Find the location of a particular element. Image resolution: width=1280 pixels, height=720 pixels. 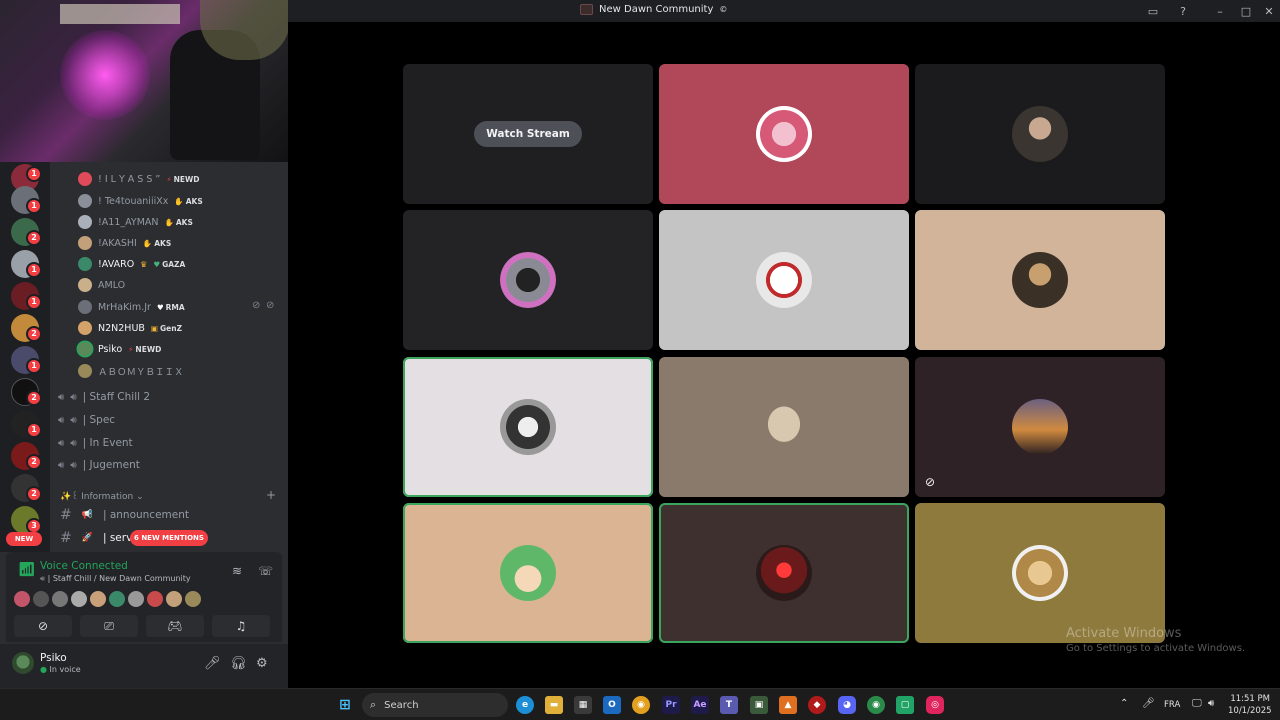

new-mentions-pill: 6 NEW MENTIONS is located at coordinates (169, 538).